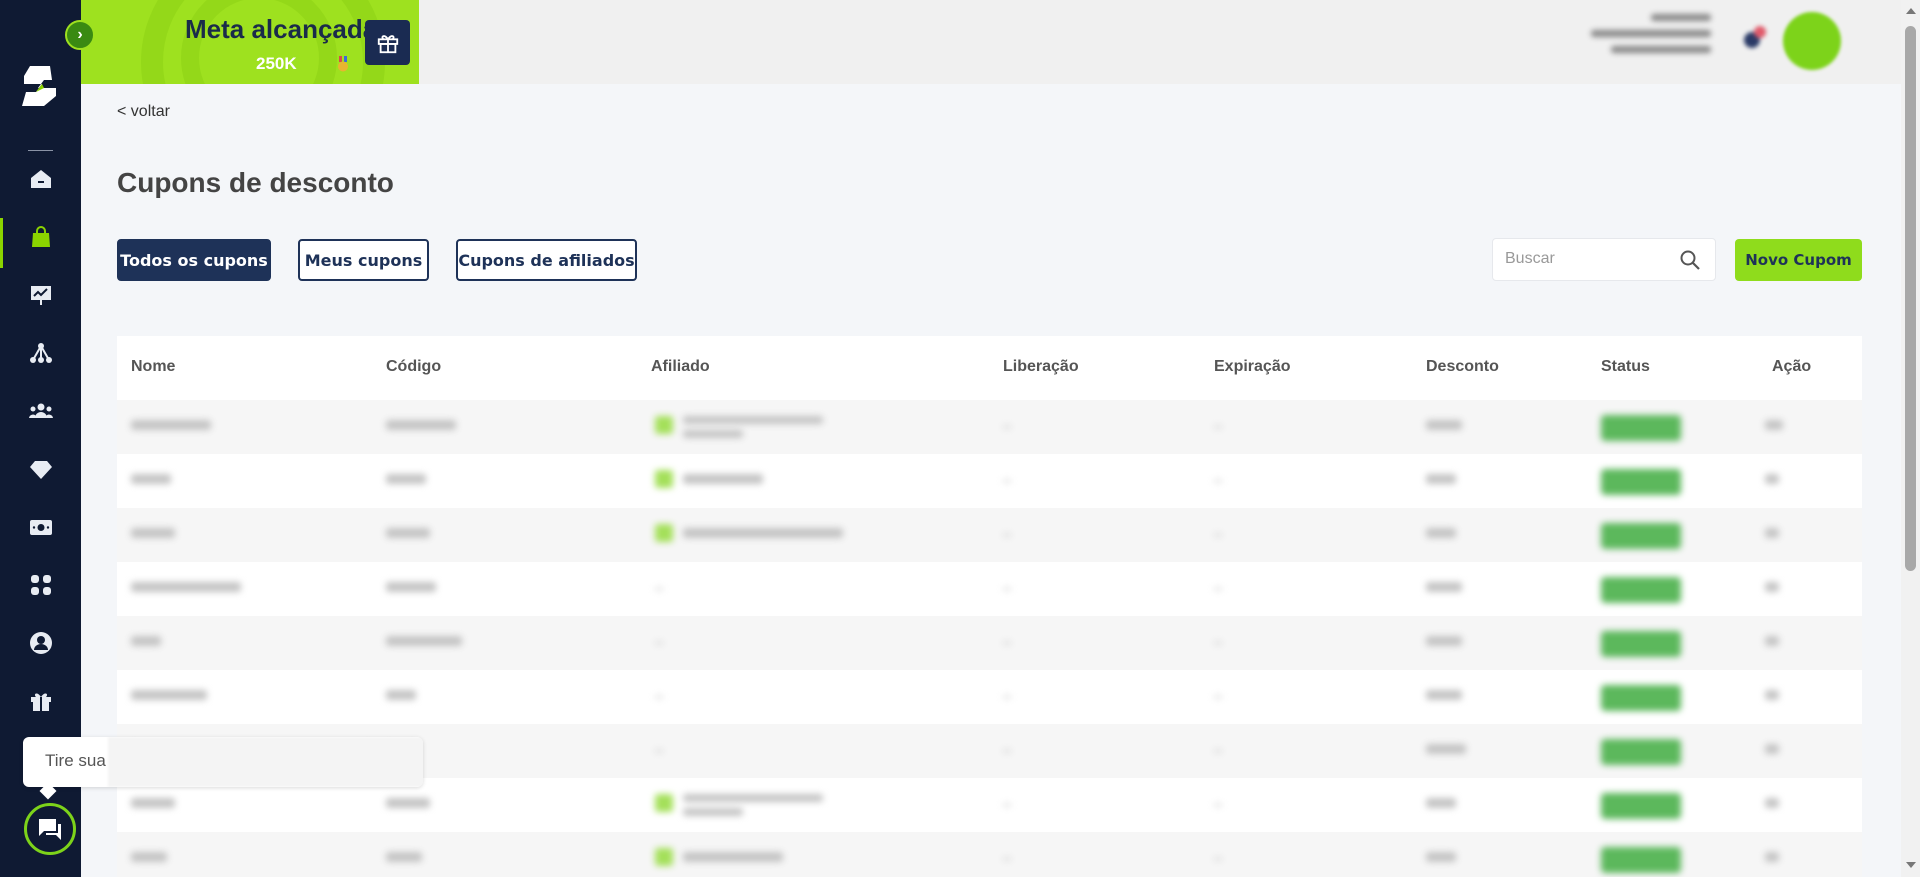 Image resolution: width=1920 pixels, height=877 pixels. Describe the element at coordinates (255, 182) in the screenshot. I see `page-title: Cupons de desconto` at that location.